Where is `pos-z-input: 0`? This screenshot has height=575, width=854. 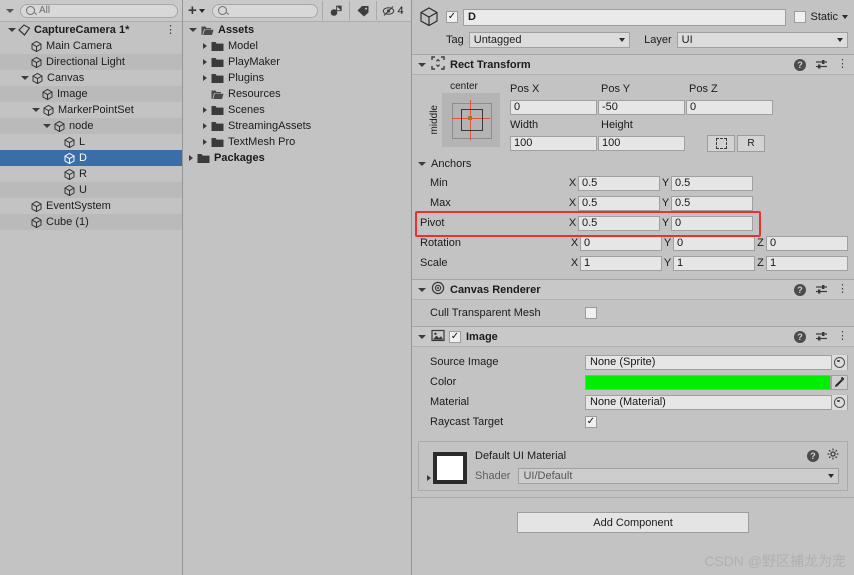
pos-z-input: 0 is located at coordinates (729, 107).